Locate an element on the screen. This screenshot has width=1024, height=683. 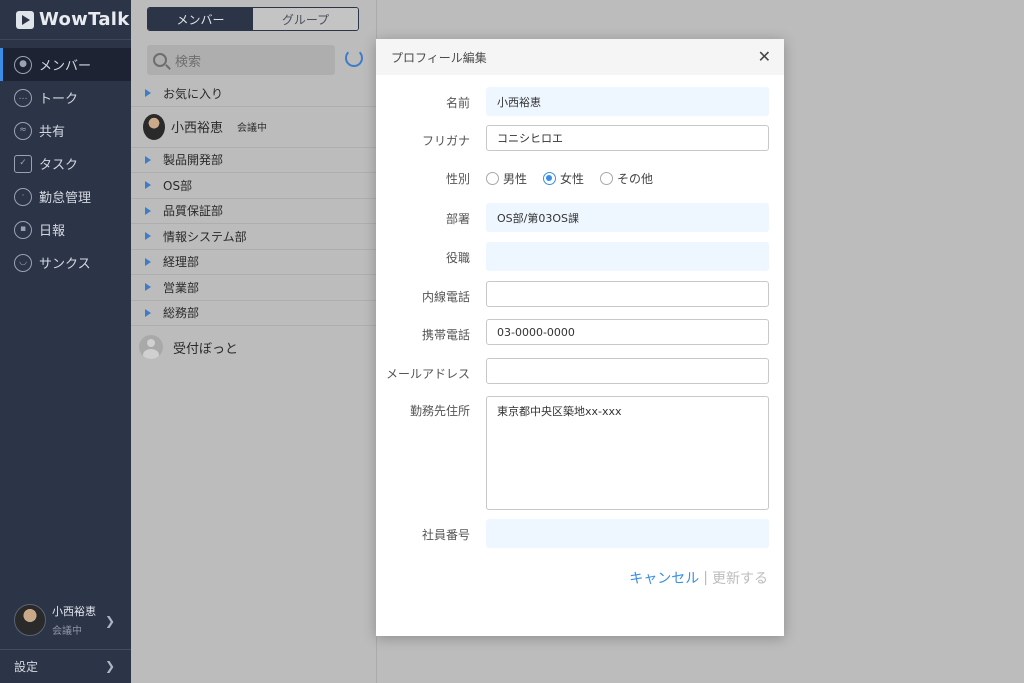
sidebar-item-attendance: · 勤怠管理 is located at coordinates (65, 196).